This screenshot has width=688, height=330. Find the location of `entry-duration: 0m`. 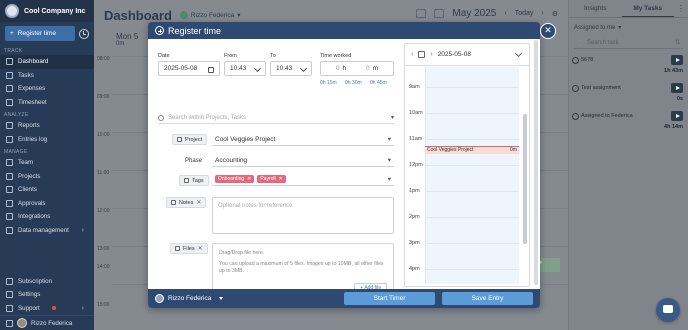

entry-duration: 0m is located at coordinates (513, 150).